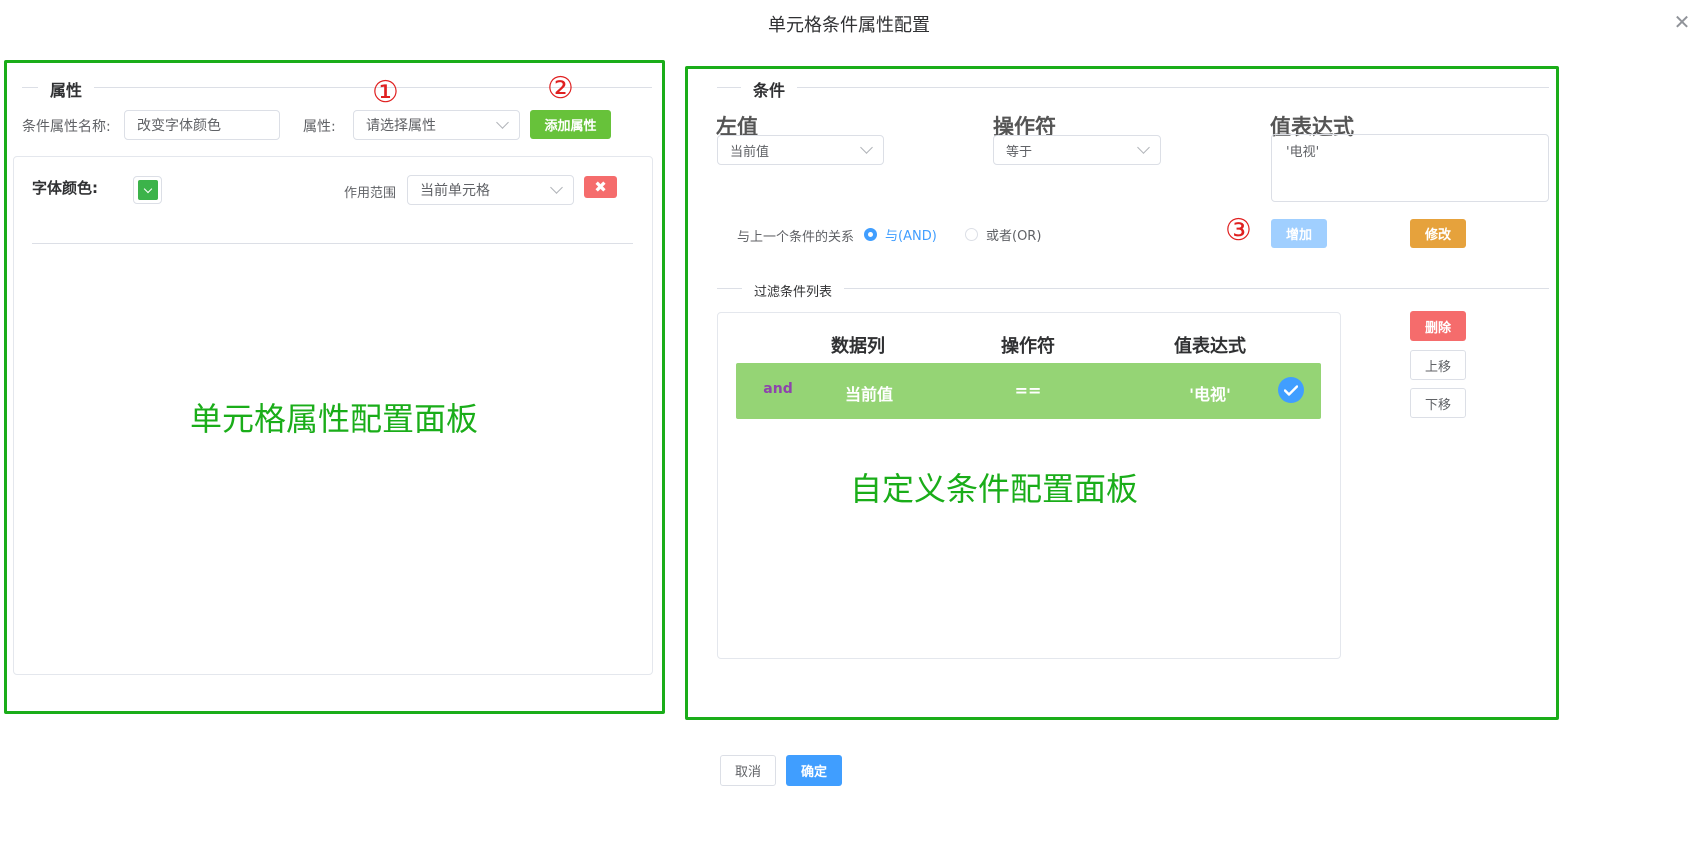 This screenshot has width=1698, height=862. What do you see at coordinates (1438, 233) in the screenshot?
I see `modify-condition-button: 修改` at bounding box center [1438, 233].